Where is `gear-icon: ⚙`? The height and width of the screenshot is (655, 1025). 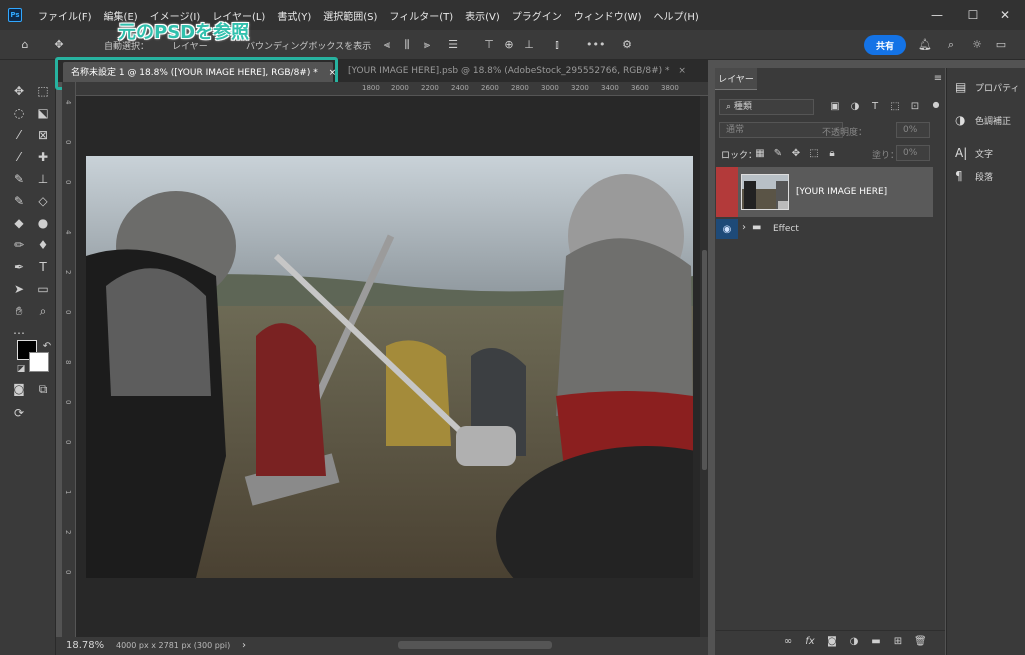
gear-icon: ⚙ is located at coordinates (627, 45).